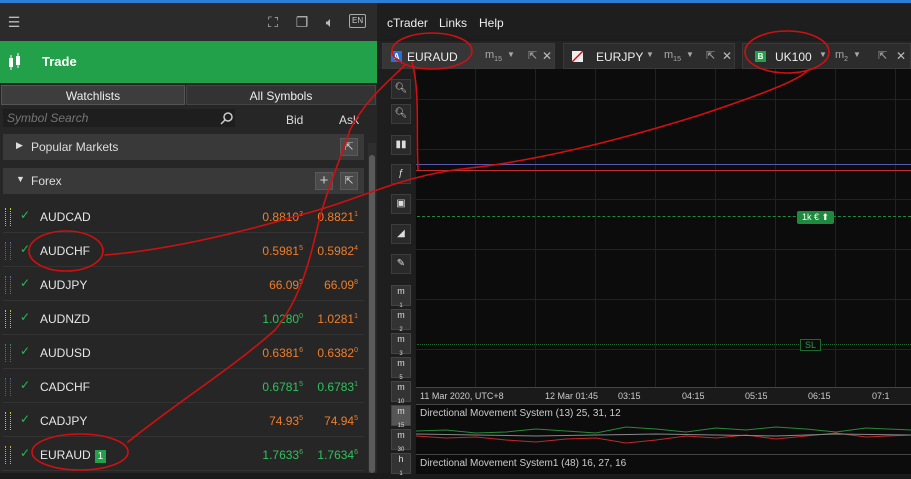 The width and height of the screenshot is (911, 479). Describe the element at coordinates (183, 386) in the screenshot. I see `watchlist-row-cadchf: ✓ CADCHF 0.67815 0.67831` at that location.